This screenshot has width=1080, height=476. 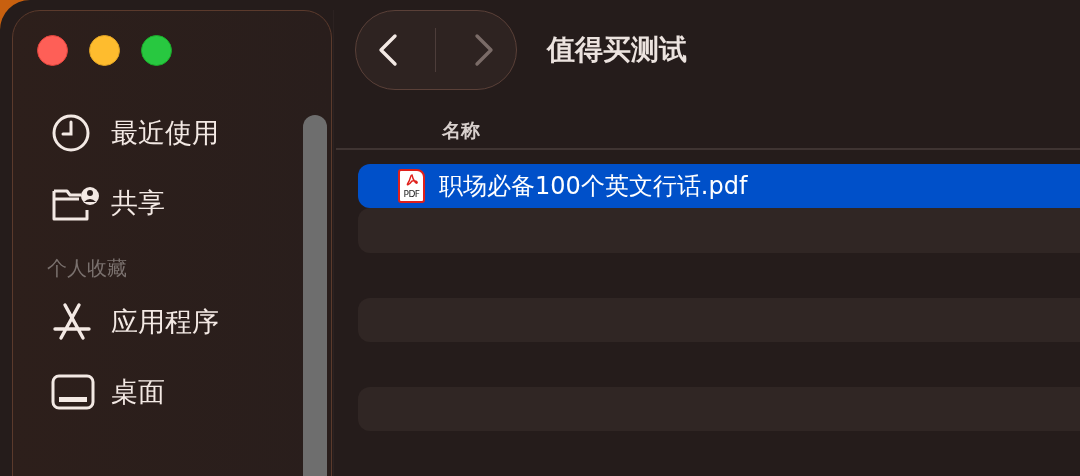 What do you see at coordinates (104, 50) in the screenshot?
I see `minimize-button` at bounding box center [104, 50].